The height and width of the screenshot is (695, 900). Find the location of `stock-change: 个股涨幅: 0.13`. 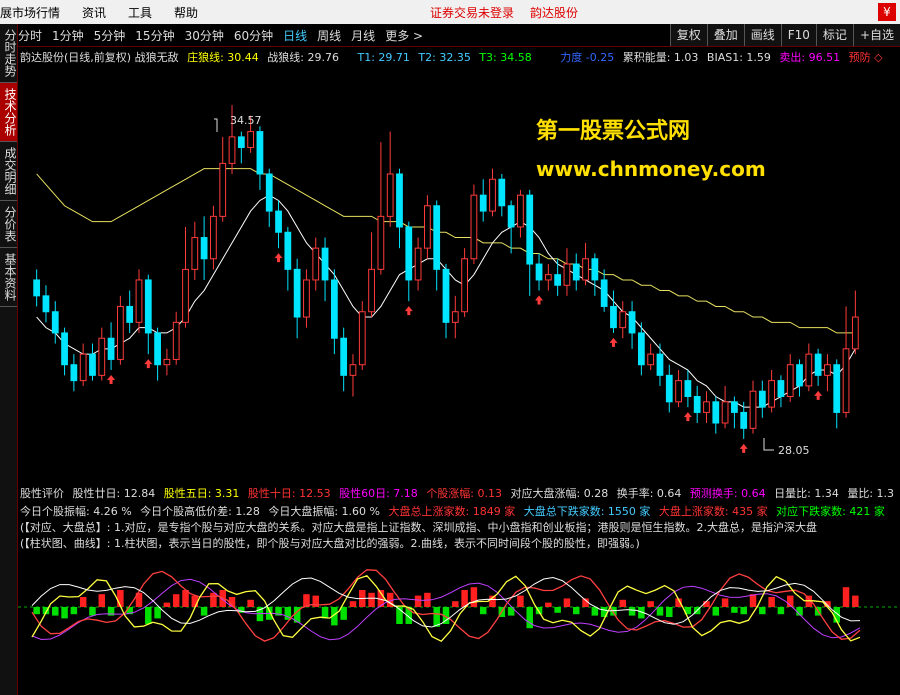

stock-change: 个股涨幅: 0.13 is located at coordinates (464, 493).